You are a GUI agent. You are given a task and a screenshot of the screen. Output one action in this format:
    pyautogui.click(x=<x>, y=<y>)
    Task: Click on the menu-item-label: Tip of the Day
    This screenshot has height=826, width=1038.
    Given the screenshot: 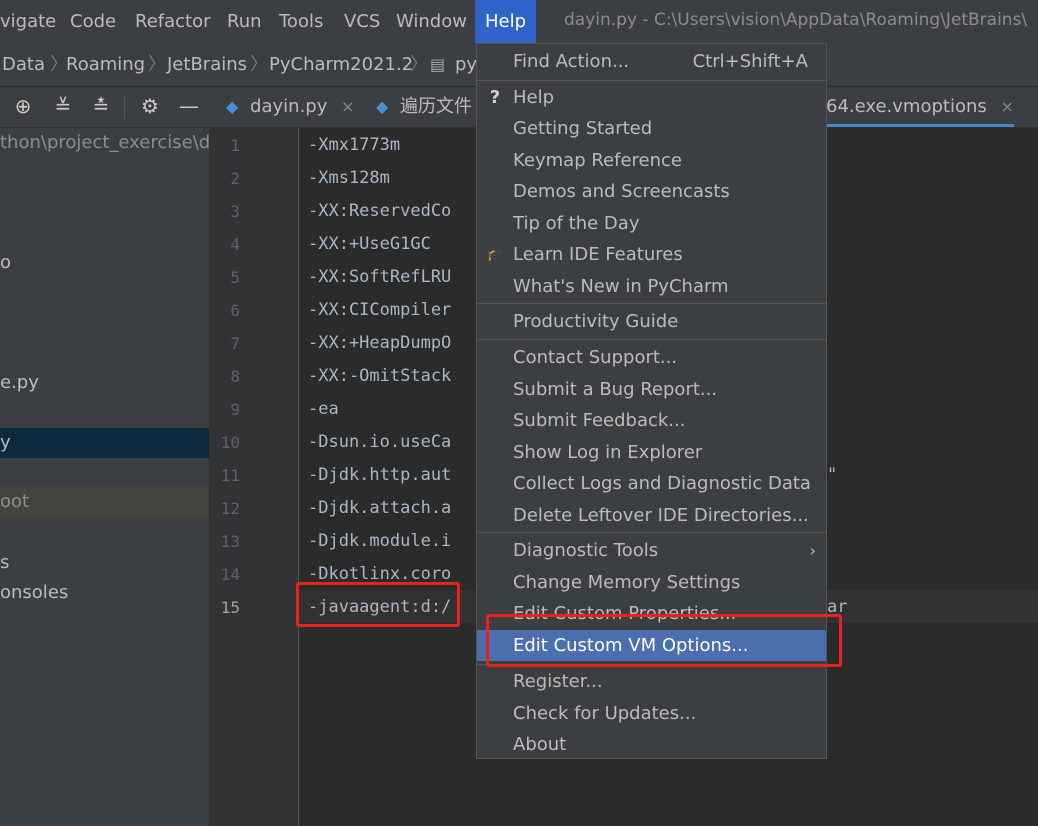 What is the action you would take?
    pyautogui.click(x=576, y=223)
    